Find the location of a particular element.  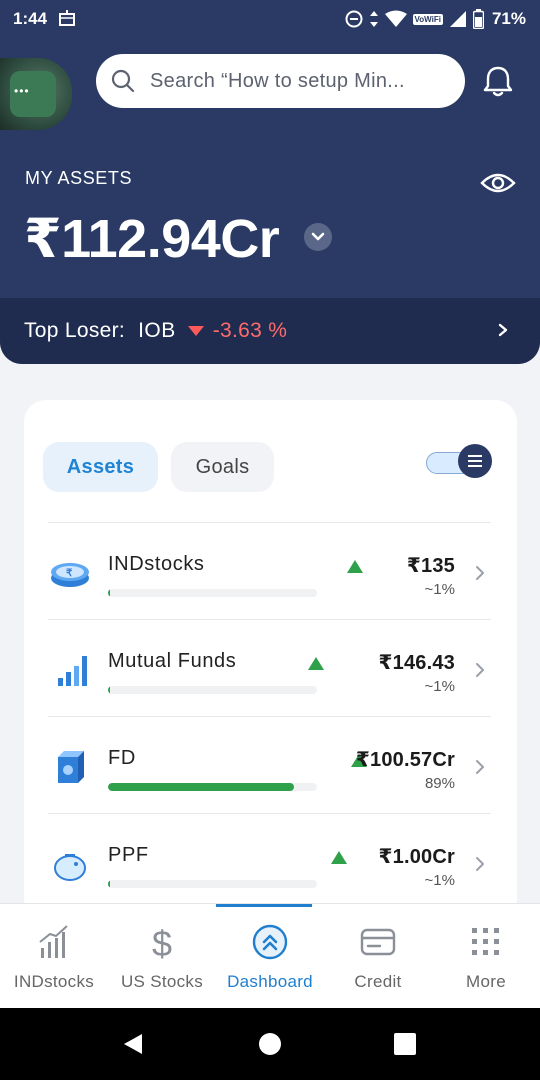

eye-icon is located at coordinates (498, 183).